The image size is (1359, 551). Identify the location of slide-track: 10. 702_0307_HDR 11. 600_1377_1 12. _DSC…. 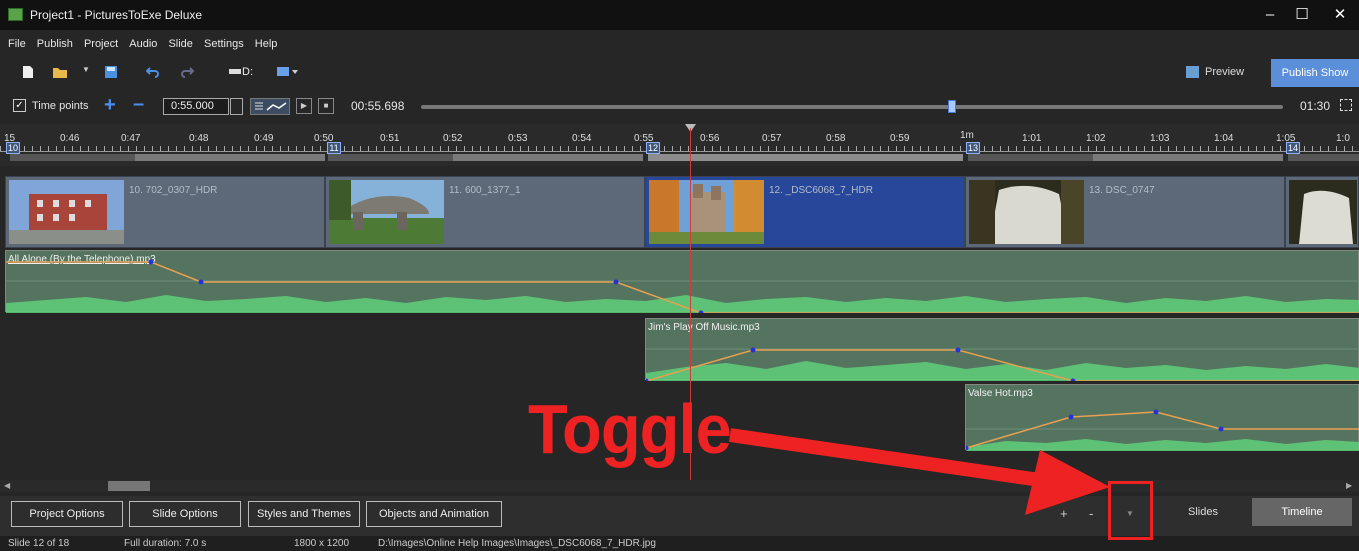
(679, 212).